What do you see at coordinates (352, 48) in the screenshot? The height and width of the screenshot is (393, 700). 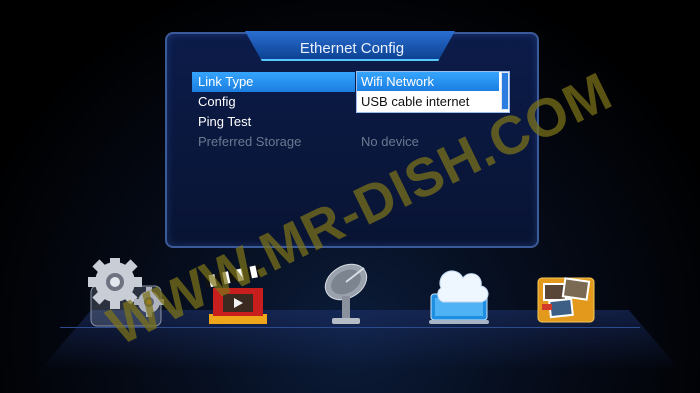 I see `dialog-title: Ethernet Config` at bounding box center [352, 48].